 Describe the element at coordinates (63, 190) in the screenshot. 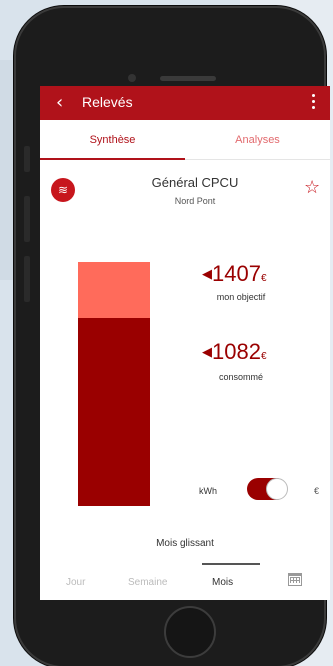

I see `heating-icon: ≋` at that location.